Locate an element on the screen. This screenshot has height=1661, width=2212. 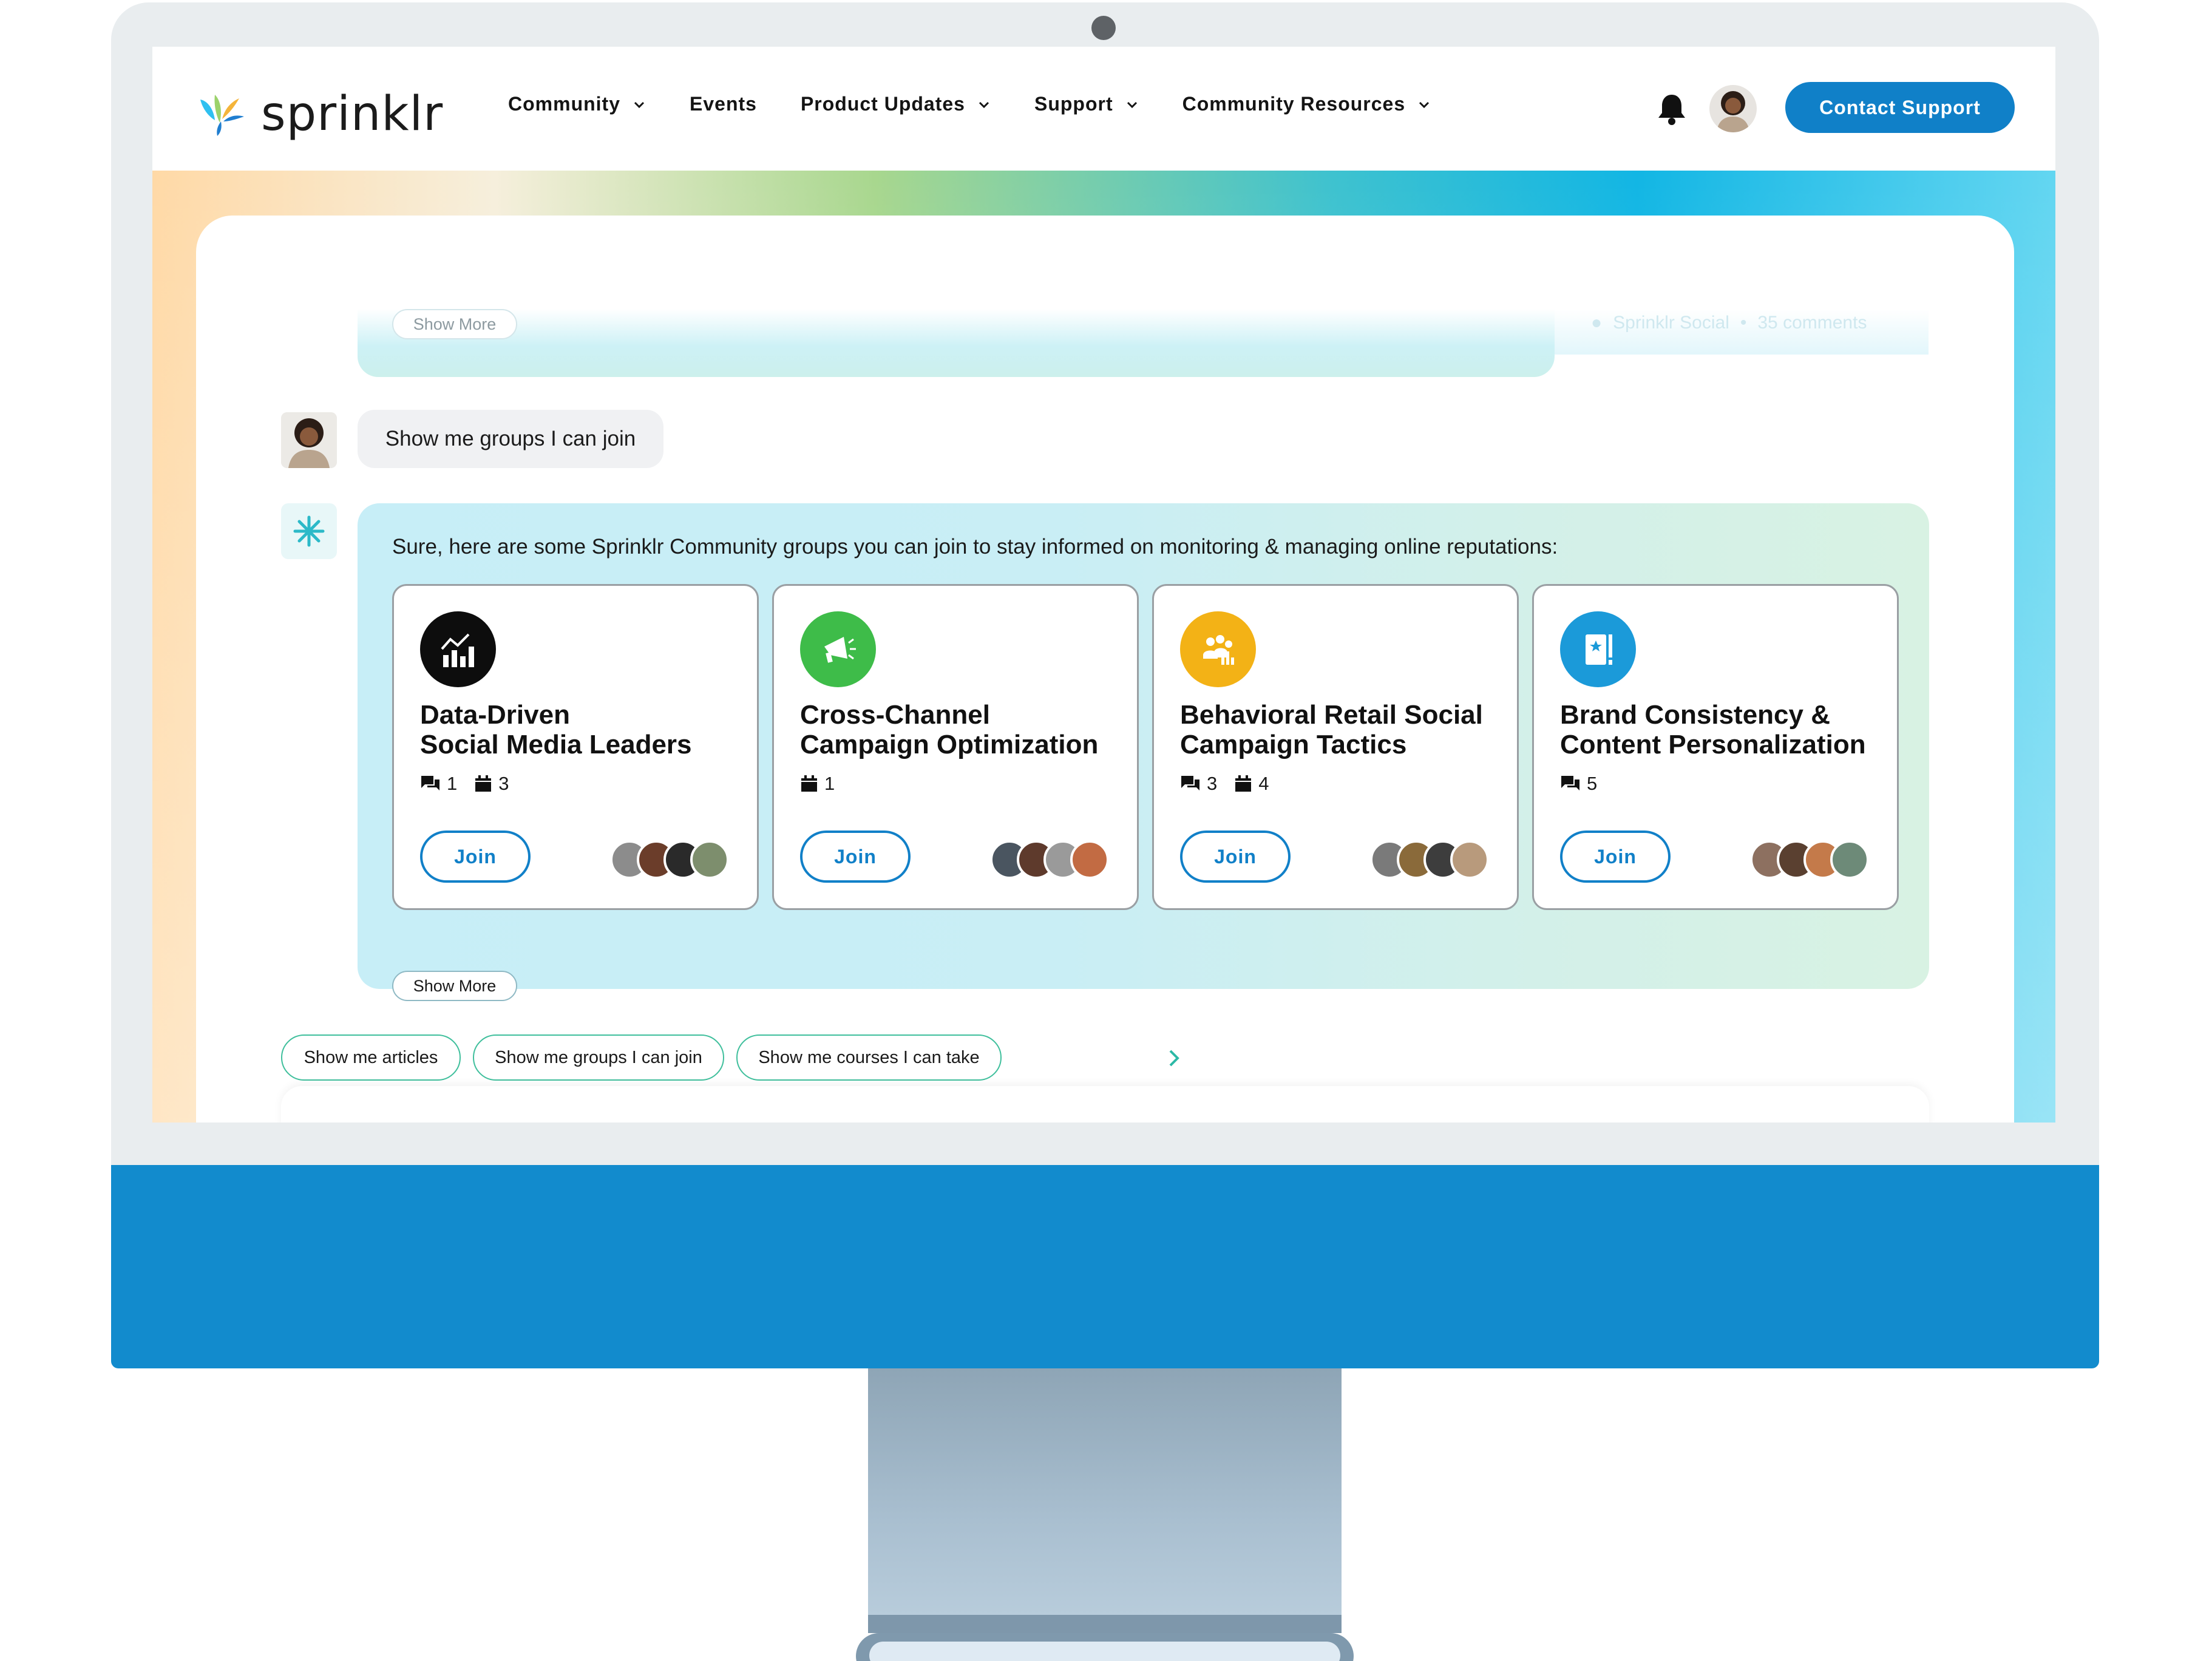
chevron-right-icon is located at coordinates (1174, 1058).